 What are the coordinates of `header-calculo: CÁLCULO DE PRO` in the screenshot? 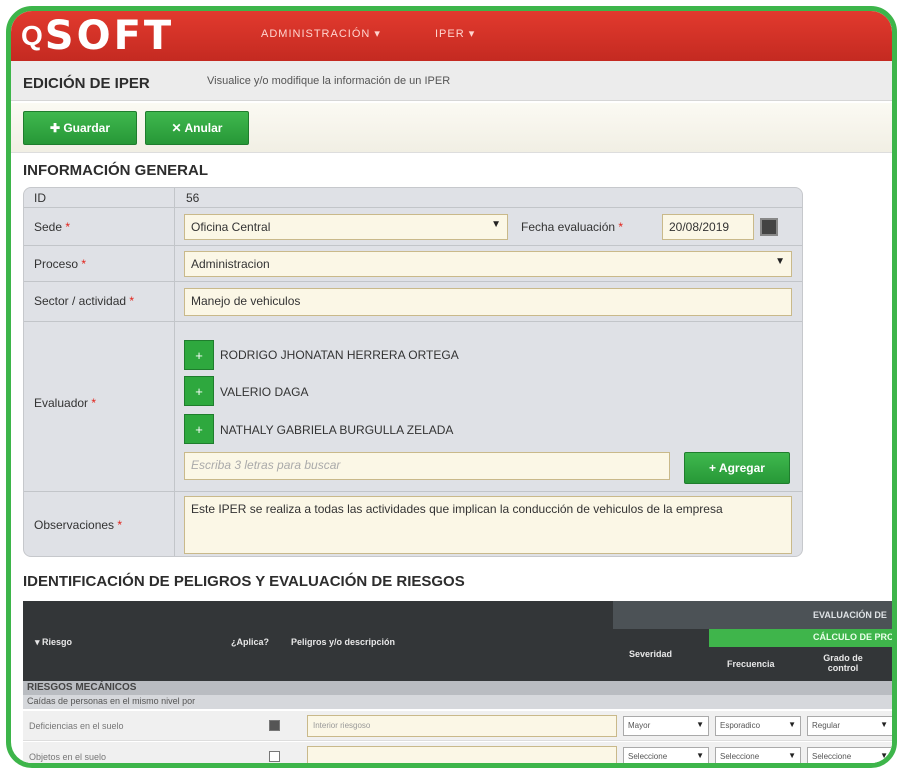 It's located at (853, 637).